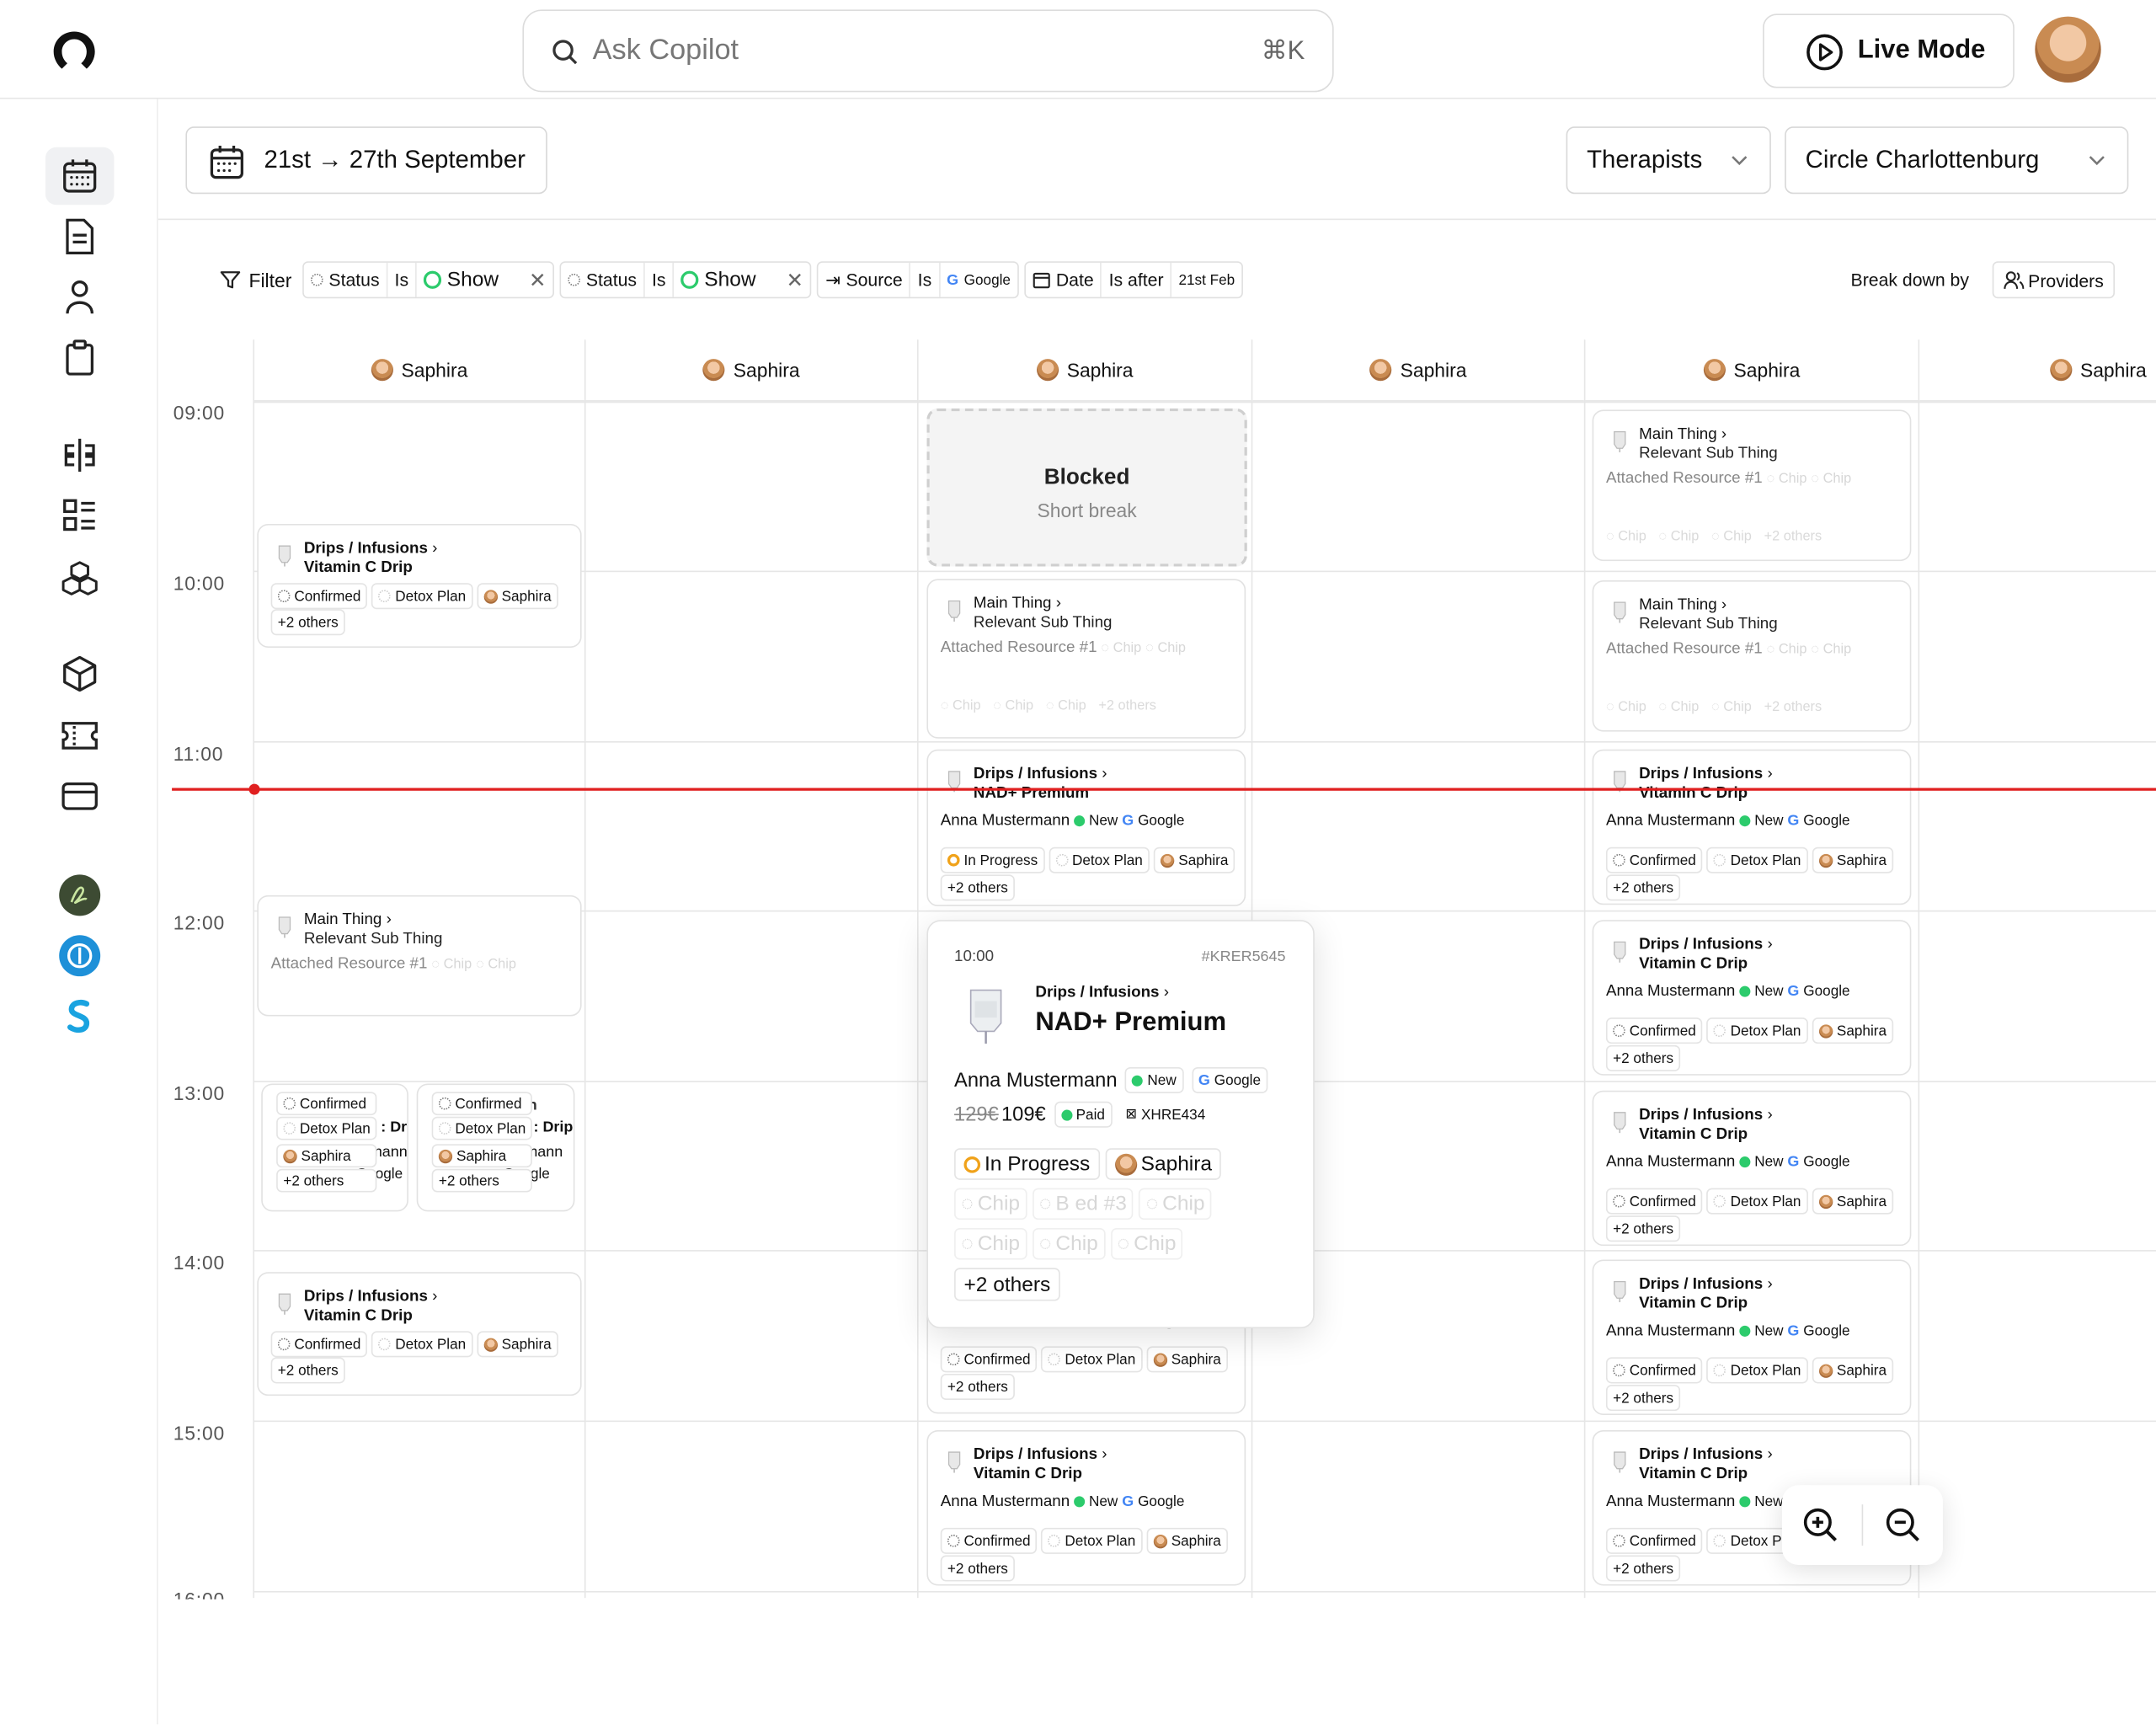 The image size is (2156, 1725). Describe the element at coordinates (685, 280) in the screenshot. I see `filter-chip-status-2: Status Is Show ✕` at that location.